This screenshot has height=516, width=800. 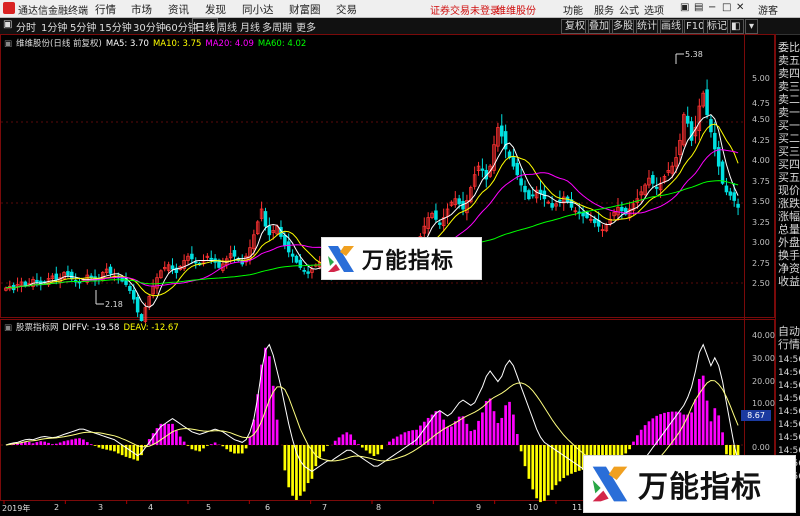 What do you see at coordinates (689, 484) in the screenshot?
I see `watermark-corner: 万能指标` at bounding box center [689, 484].